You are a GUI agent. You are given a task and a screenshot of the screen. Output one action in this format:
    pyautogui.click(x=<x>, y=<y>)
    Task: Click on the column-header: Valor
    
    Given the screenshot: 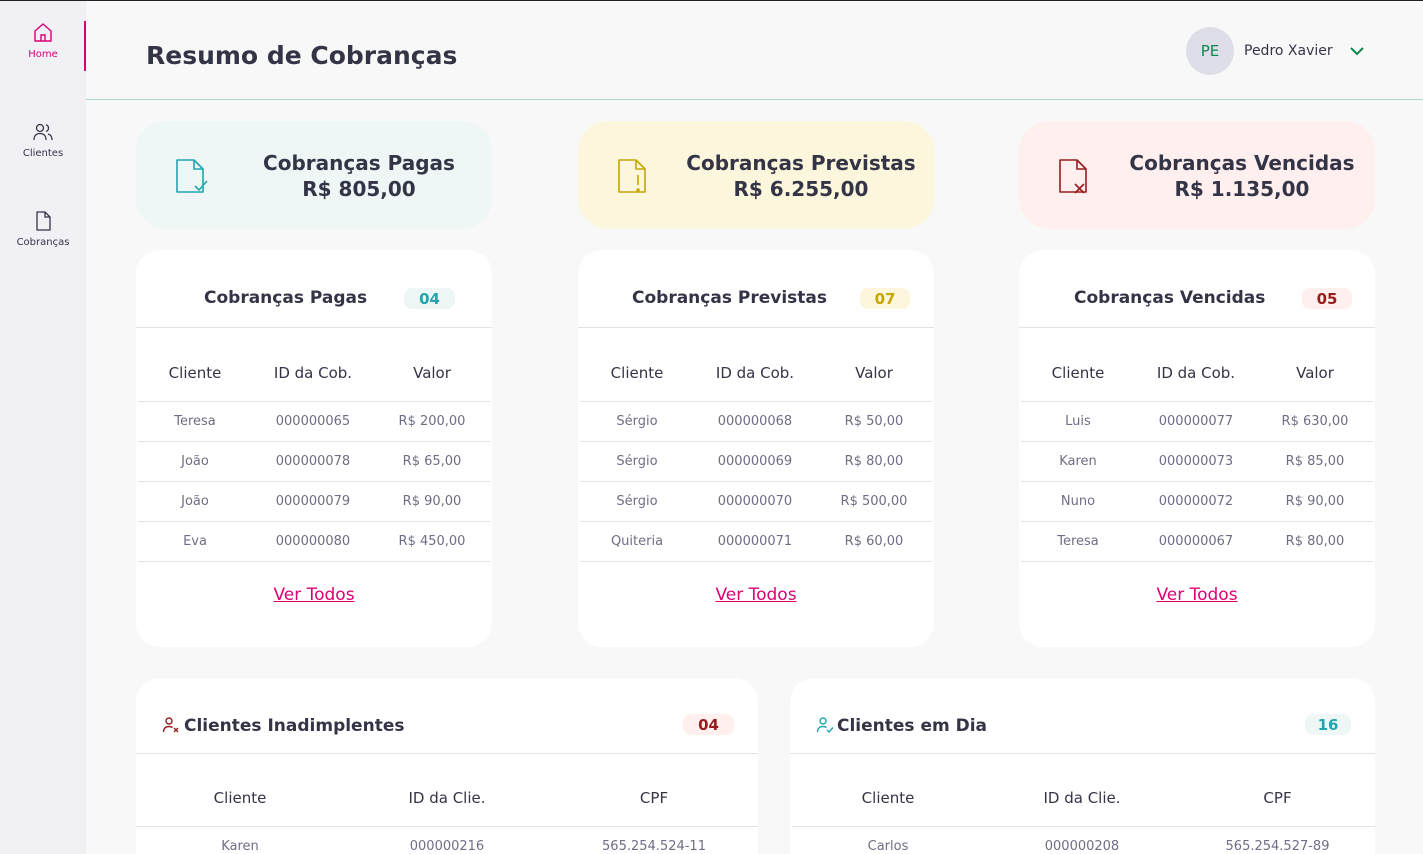 What is the action you would take?
    pyautogui.click(x=432, y=372)
    